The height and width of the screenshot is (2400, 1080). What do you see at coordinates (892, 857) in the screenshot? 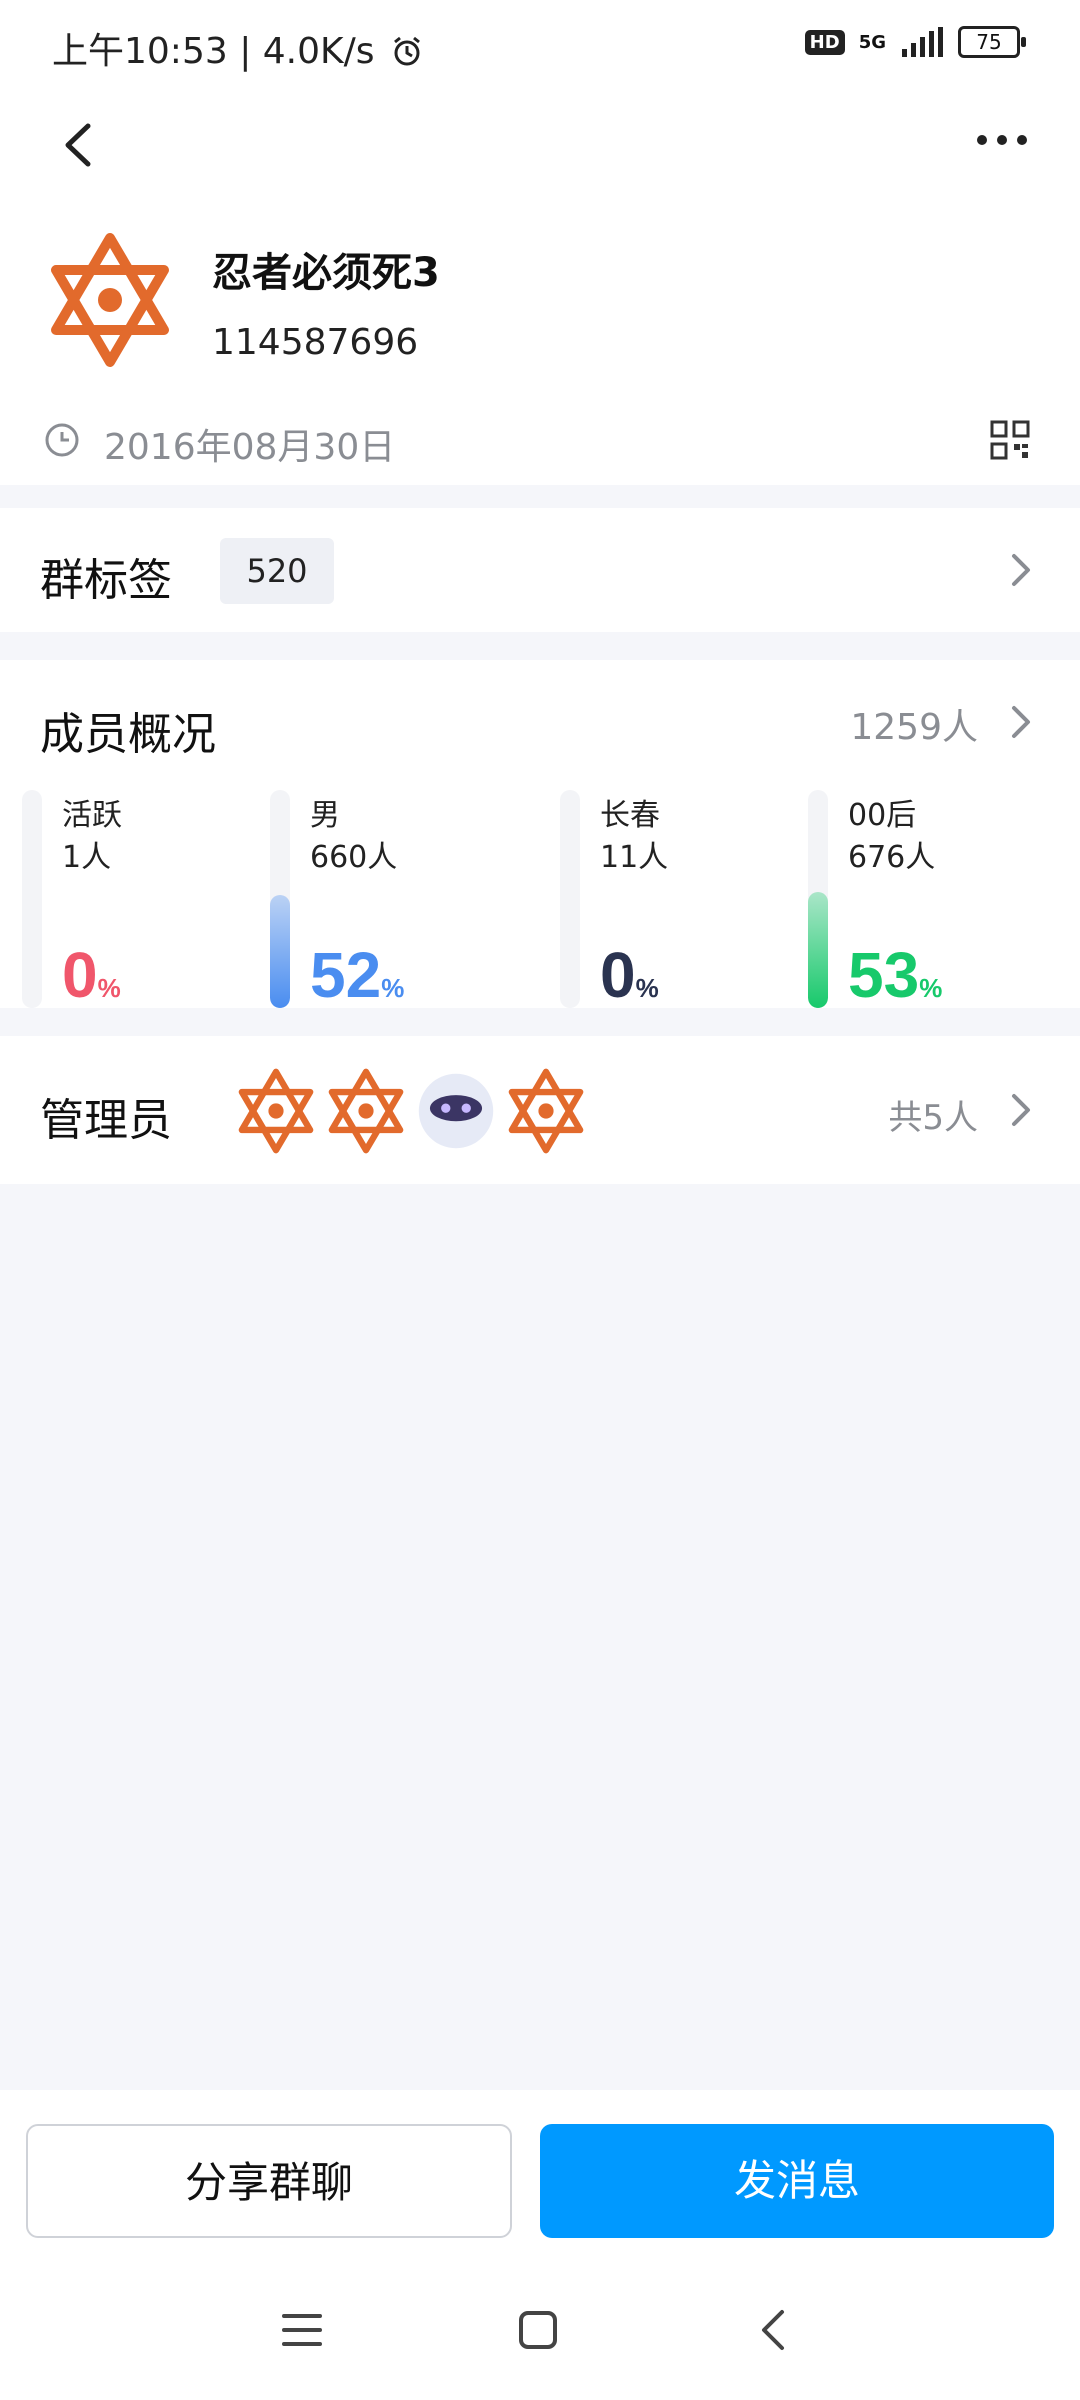
I see `stat-count: 676人` at bounding box center [892, 857].